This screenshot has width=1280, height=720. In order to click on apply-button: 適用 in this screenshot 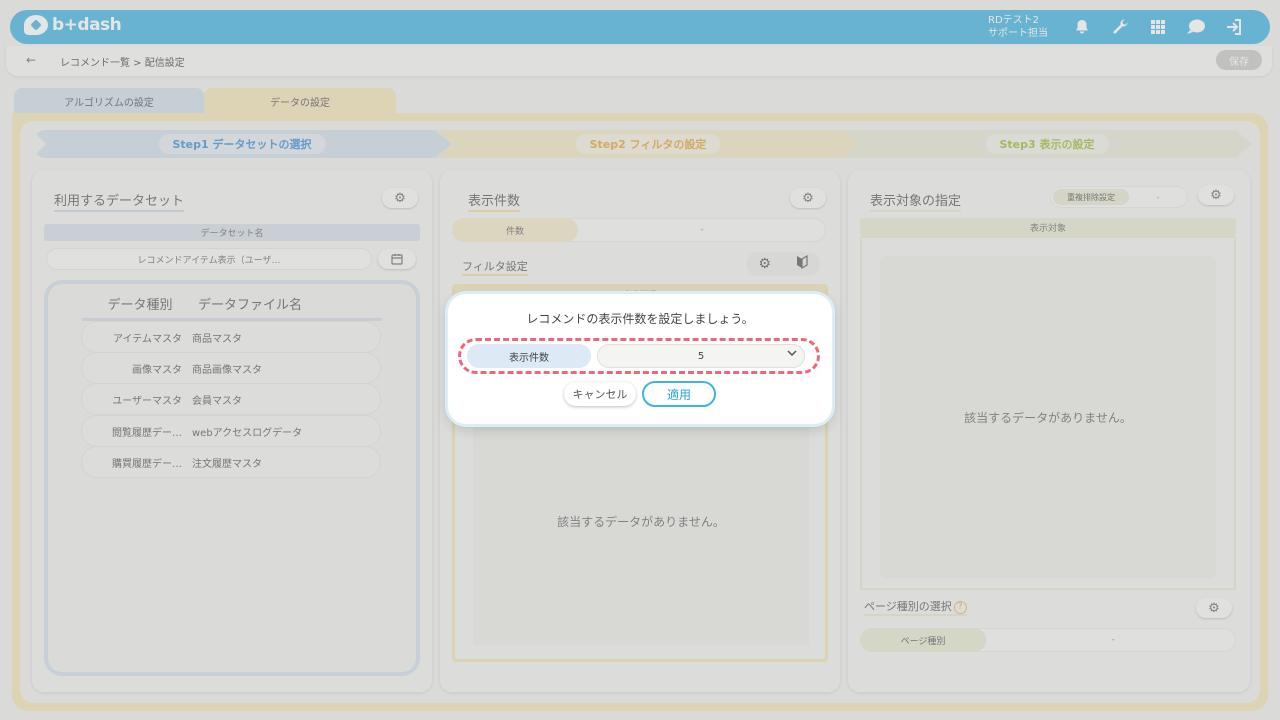, I will do `click(679, 394)`.